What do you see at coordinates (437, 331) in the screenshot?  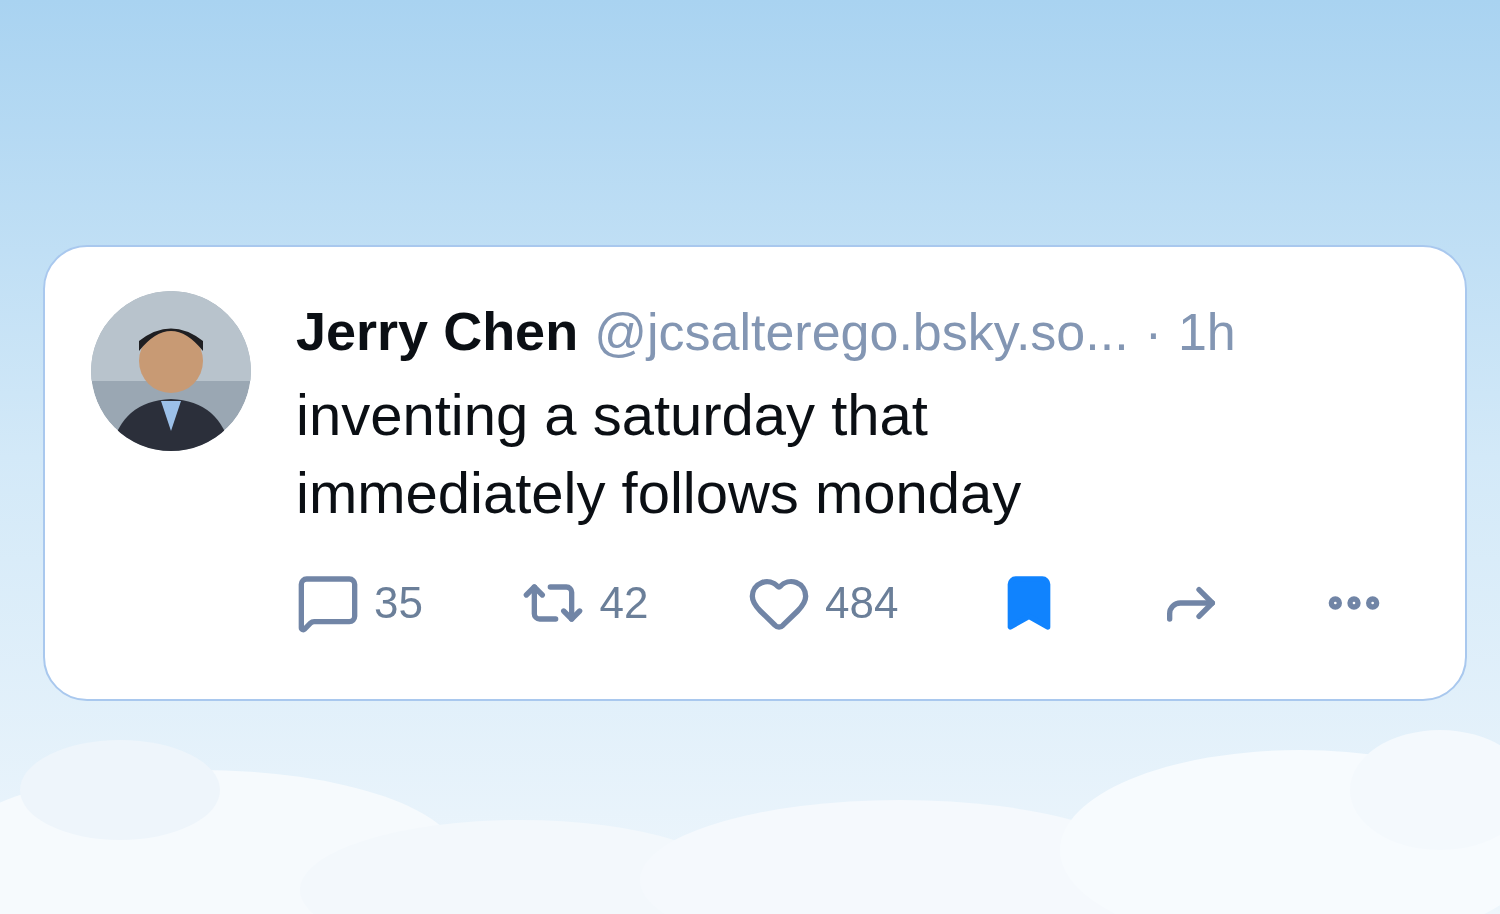 I see `author-name: Jerry Chen` at bounding box center [437, 331].